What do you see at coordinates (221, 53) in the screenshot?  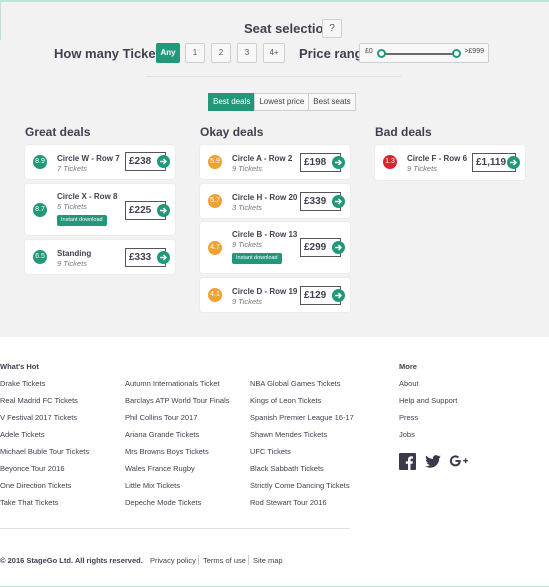 I see `ticket-option-2: 2` at bounding box center [221, 53].